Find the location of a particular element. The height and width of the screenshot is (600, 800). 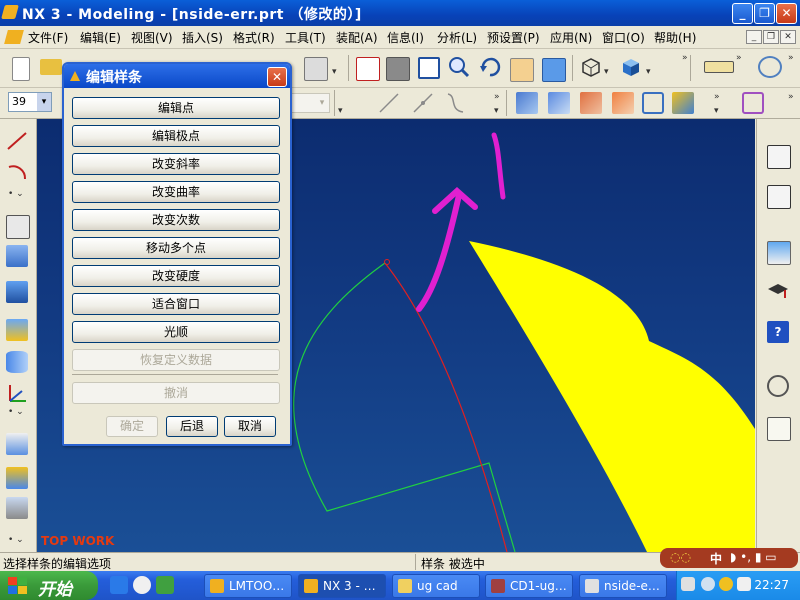

shell-icon is located at coordinates (17, 508).